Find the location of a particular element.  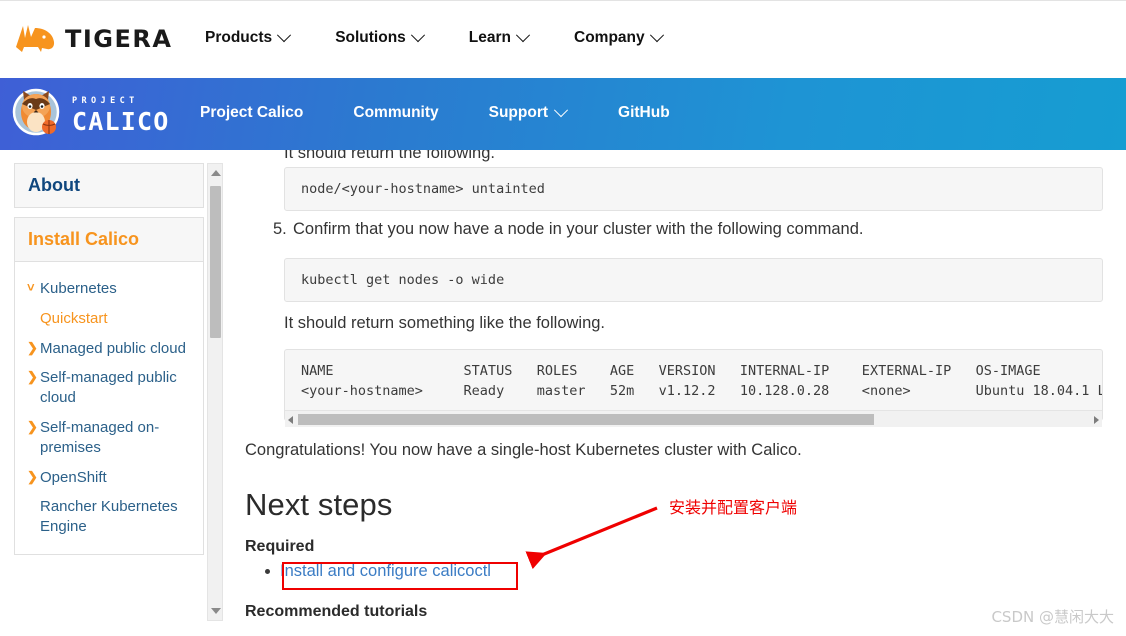

calico-nav-support: Support is located at coordinates (528, 112).